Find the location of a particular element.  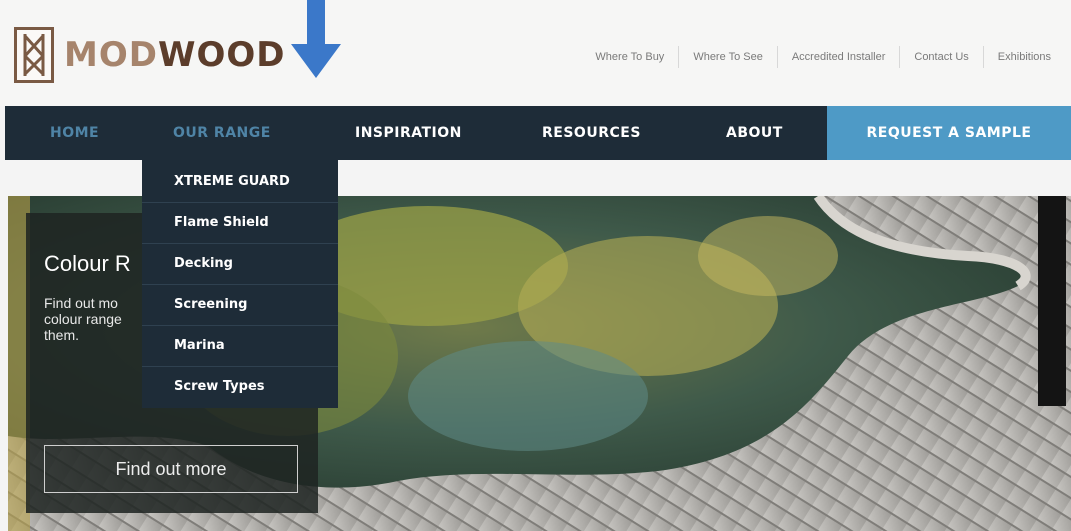

hero-text-line: colour range is located at coordinates (83, 319).